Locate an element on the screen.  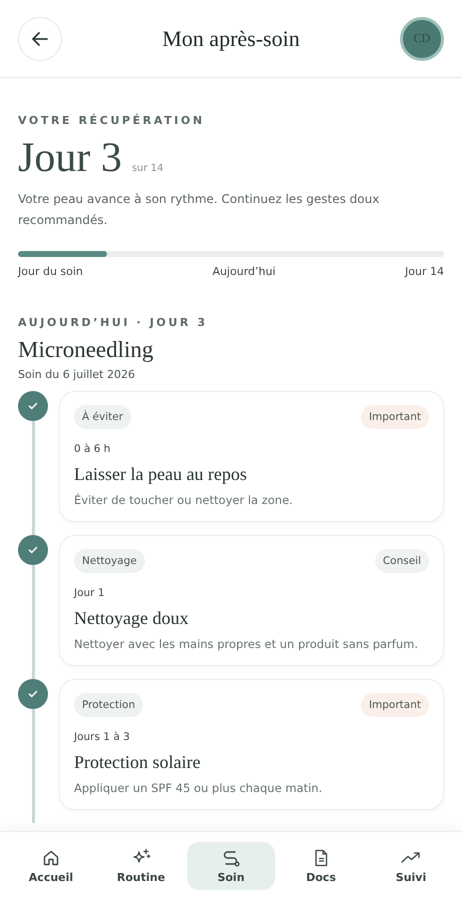
step-timing: 0 à 6 h is located at coordinates (93, 449).